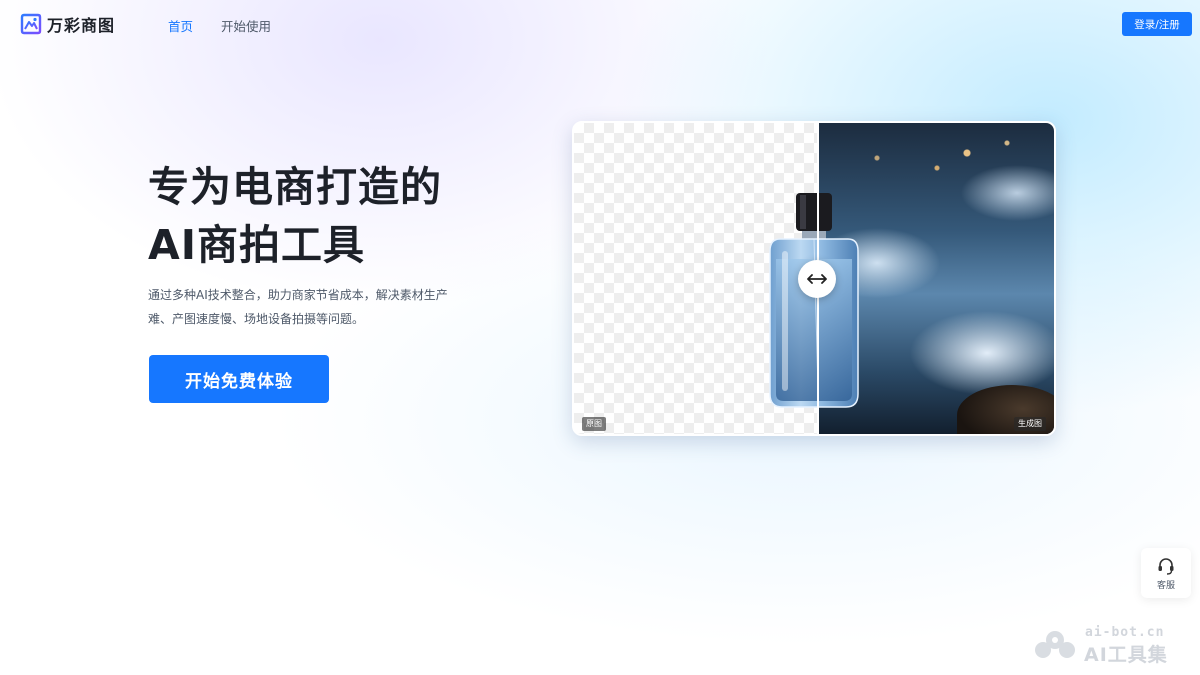 This screenshot has width=1200, height=675. I want to click on main-nav: 首页 开始使用, so click(219, 25).